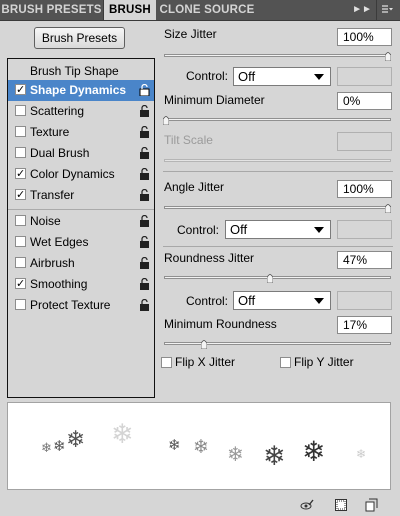 The image size is (400, 516). I want to click on list-item-label: Smoothing, so click(59, 284).